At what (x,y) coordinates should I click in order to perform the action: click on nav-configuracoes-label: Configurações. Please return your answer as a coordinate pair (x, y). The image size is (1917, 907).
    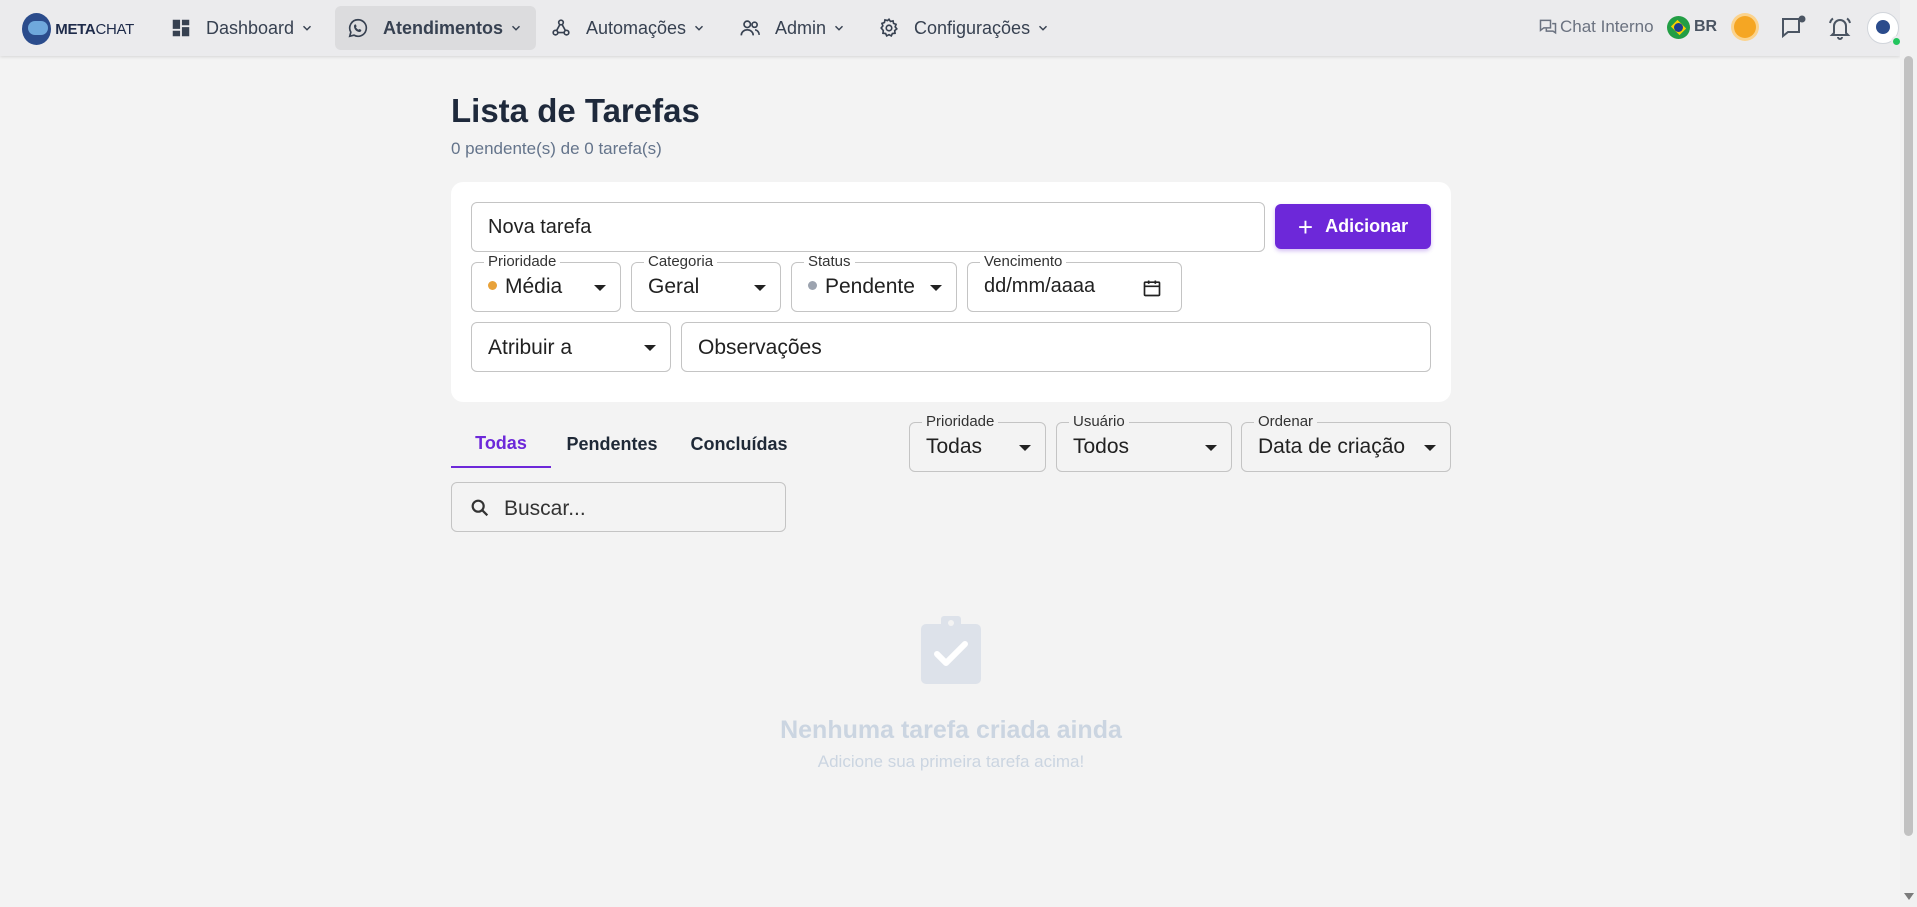
    Looking at the image, I should click on (972, 27).